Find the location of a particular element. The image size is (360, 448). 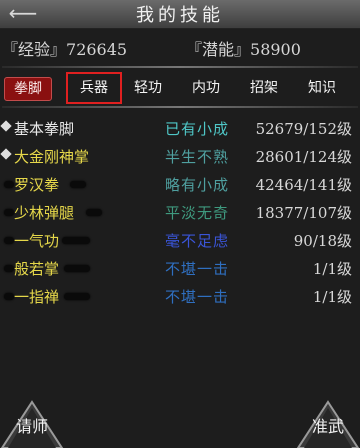

skill-rank: 半生不熟 is located at coordinates (197, 157).